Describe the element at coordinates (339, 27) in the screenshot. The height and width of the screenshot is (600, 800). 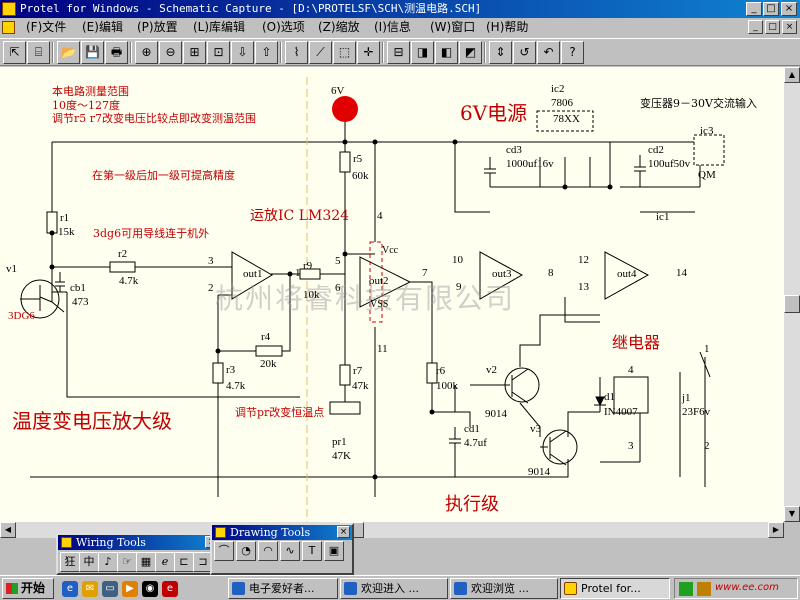
I see `menu-zoom: (Z)缩放` at that location.